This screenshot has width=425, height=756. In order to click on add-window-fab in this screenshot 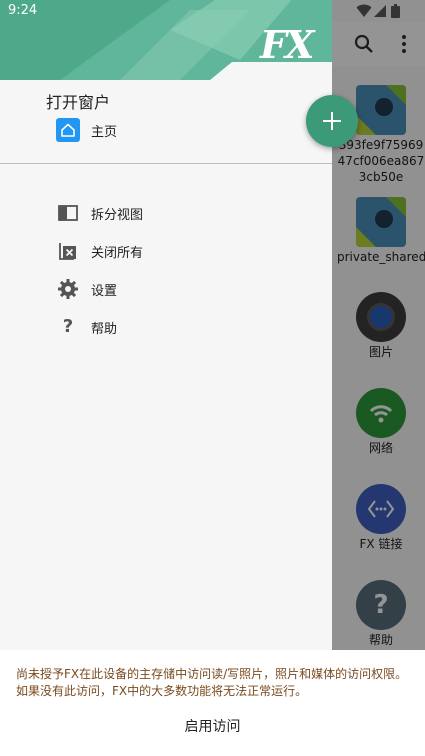, I will do `click(332, 121)`.